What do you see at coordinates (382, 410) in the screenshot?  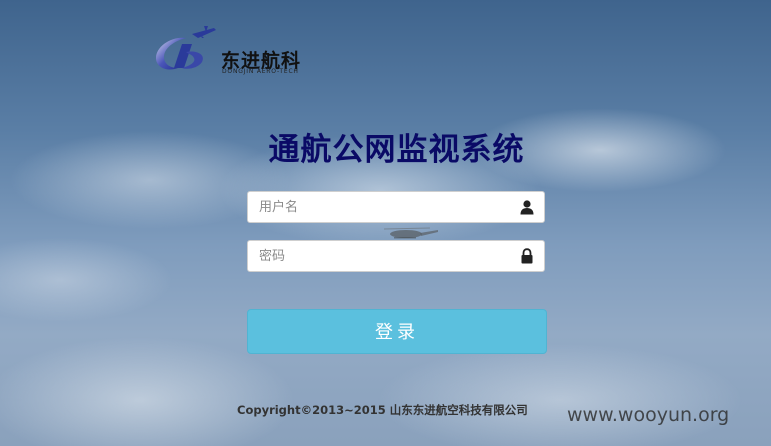 I see `copyright-text: Copyright©2013~2015 山东东进航空科技有限公司` at bounding box center [382, 410].